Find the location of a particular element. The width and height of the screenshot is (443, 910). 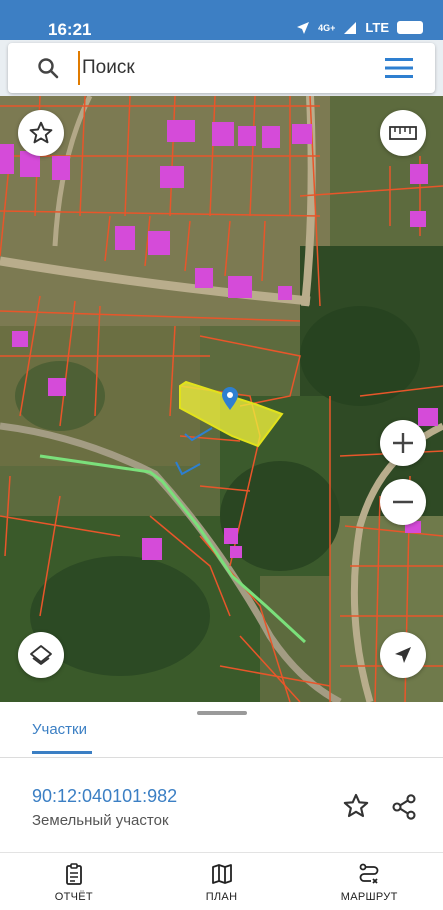

zoom-out-button is located at coordinates (403, 502).